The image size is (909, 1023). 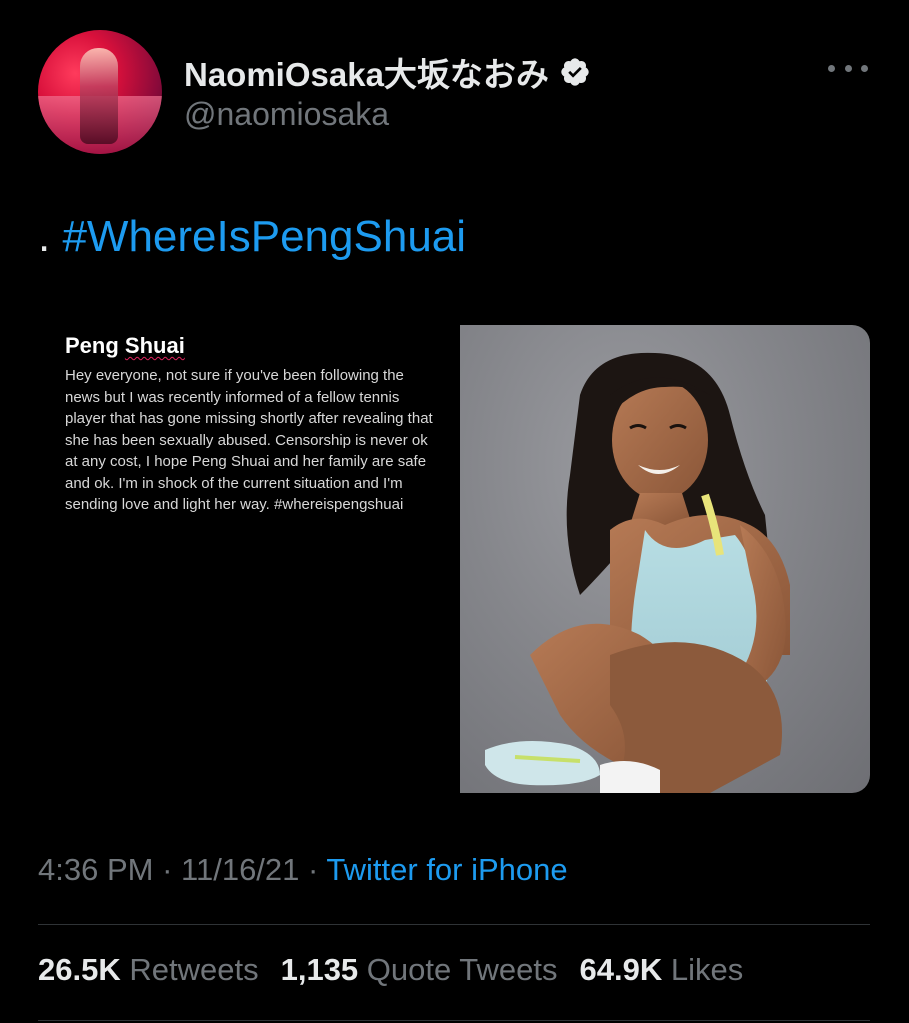 I want to click on tweet-source-link: Twitter for iPhone, so click(x=446, y=869).